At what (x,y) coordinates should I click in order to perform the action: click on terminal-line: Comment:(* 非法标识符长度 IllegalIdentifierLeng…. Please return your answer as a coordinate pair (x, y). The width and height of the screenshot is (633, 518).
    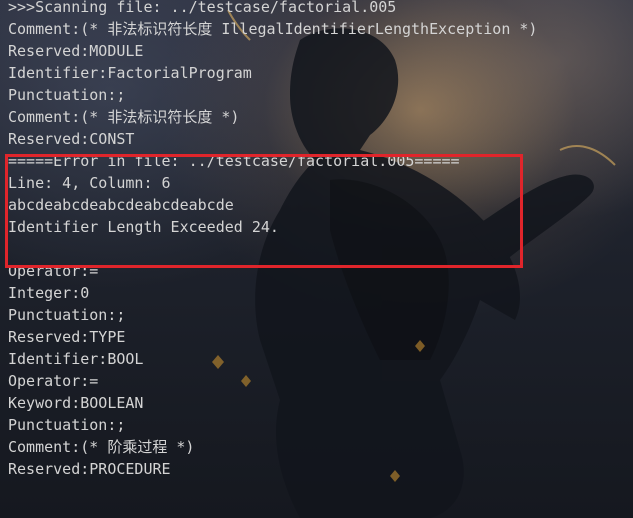
    Looking at the image, I should click on (273, 29).